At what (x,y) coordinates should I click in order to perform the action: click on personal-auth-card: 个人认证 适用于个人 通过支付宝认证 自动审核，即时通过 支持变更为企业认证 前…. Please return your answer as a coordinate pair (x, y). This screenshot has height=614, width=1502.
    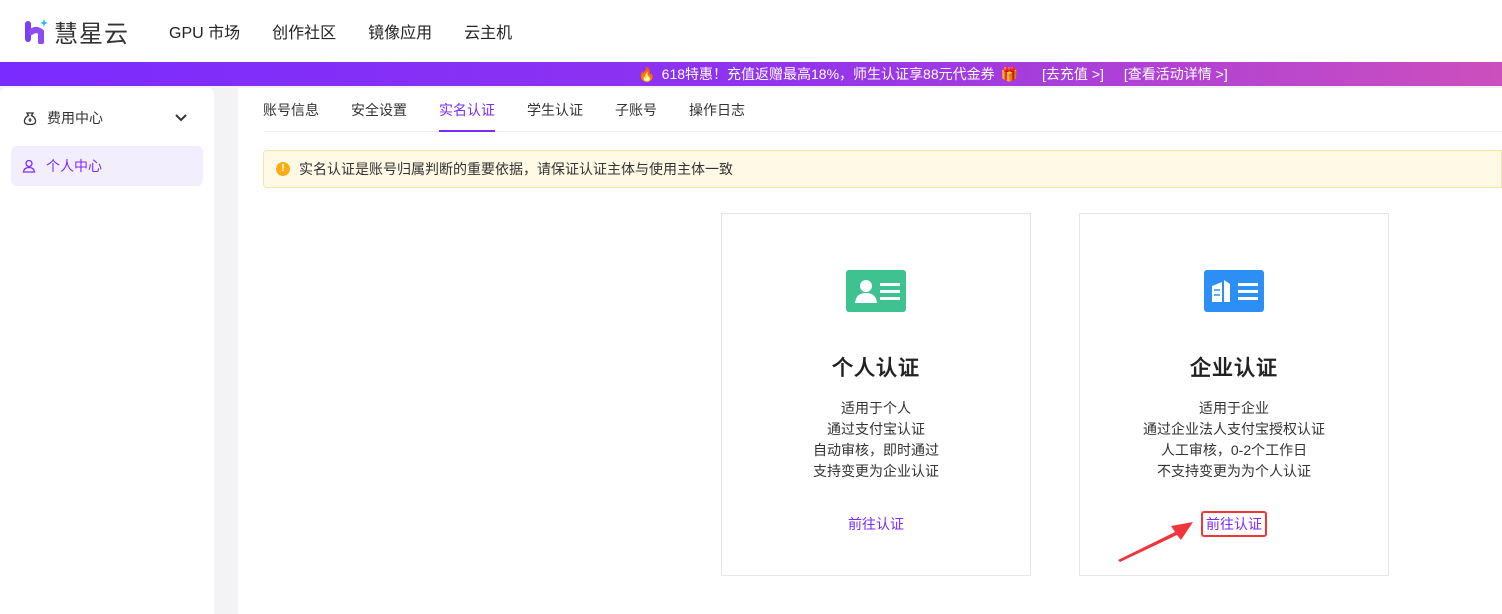
    Looking at the image, I should click on (876, 394).